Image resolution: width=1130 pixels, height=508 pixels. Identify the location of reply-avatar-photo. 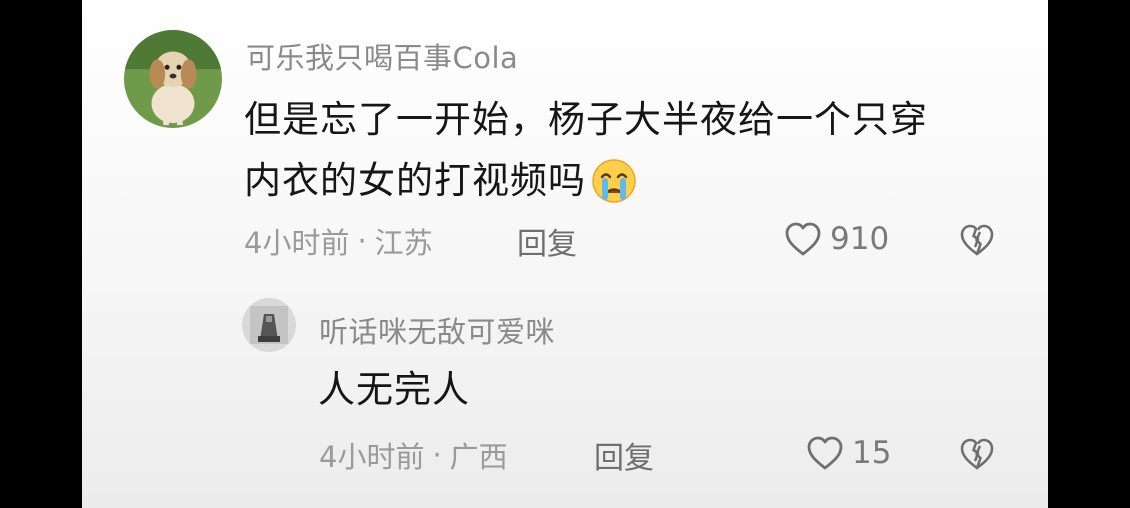
(269, 325).